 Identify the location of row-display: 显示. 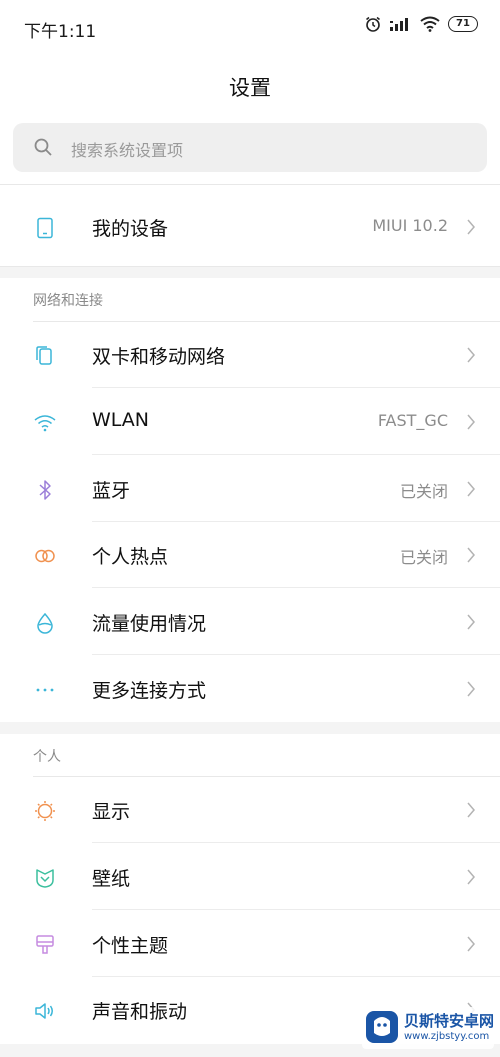
(250, 810).